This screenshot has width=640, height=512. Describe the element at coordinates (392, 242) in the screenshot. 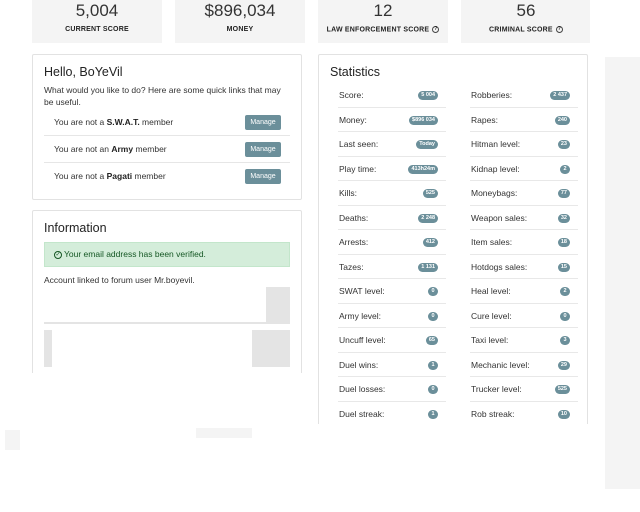

I see `stat-row: Arrests: 412` at that location.